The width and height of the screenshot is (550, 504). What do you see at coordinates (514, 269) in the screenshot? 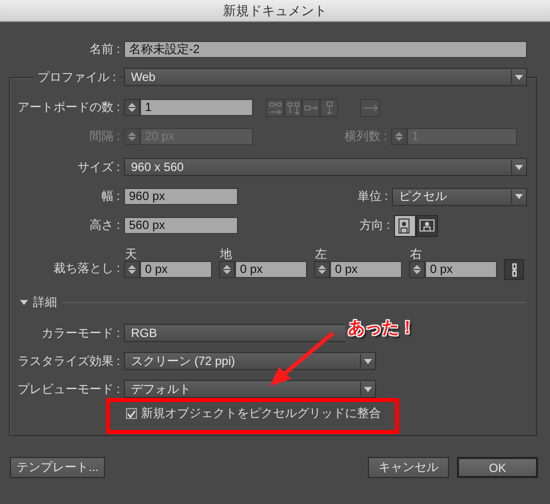
I see `link-button` at bounding box center [514, 269].